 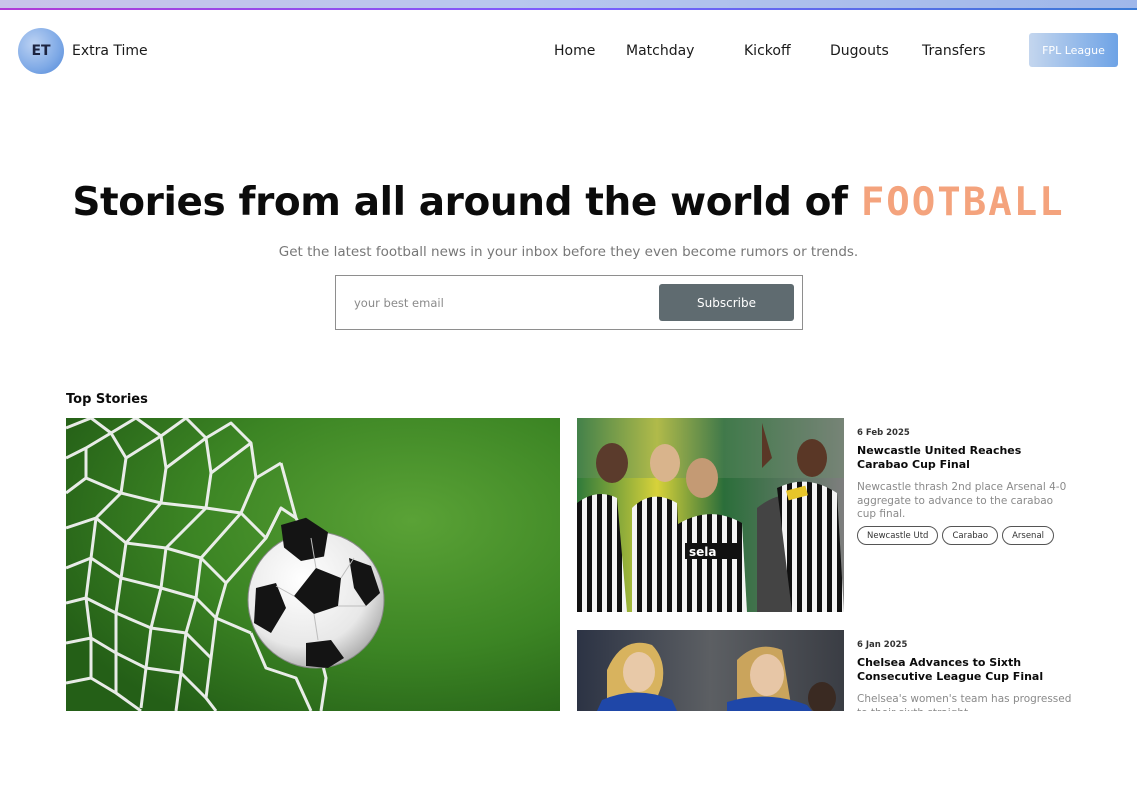 What do you see at coordinates (767, 51) in the screenshot?
I see `nav-link-kickoff: Kickoff` at bounding box center [767, 51].